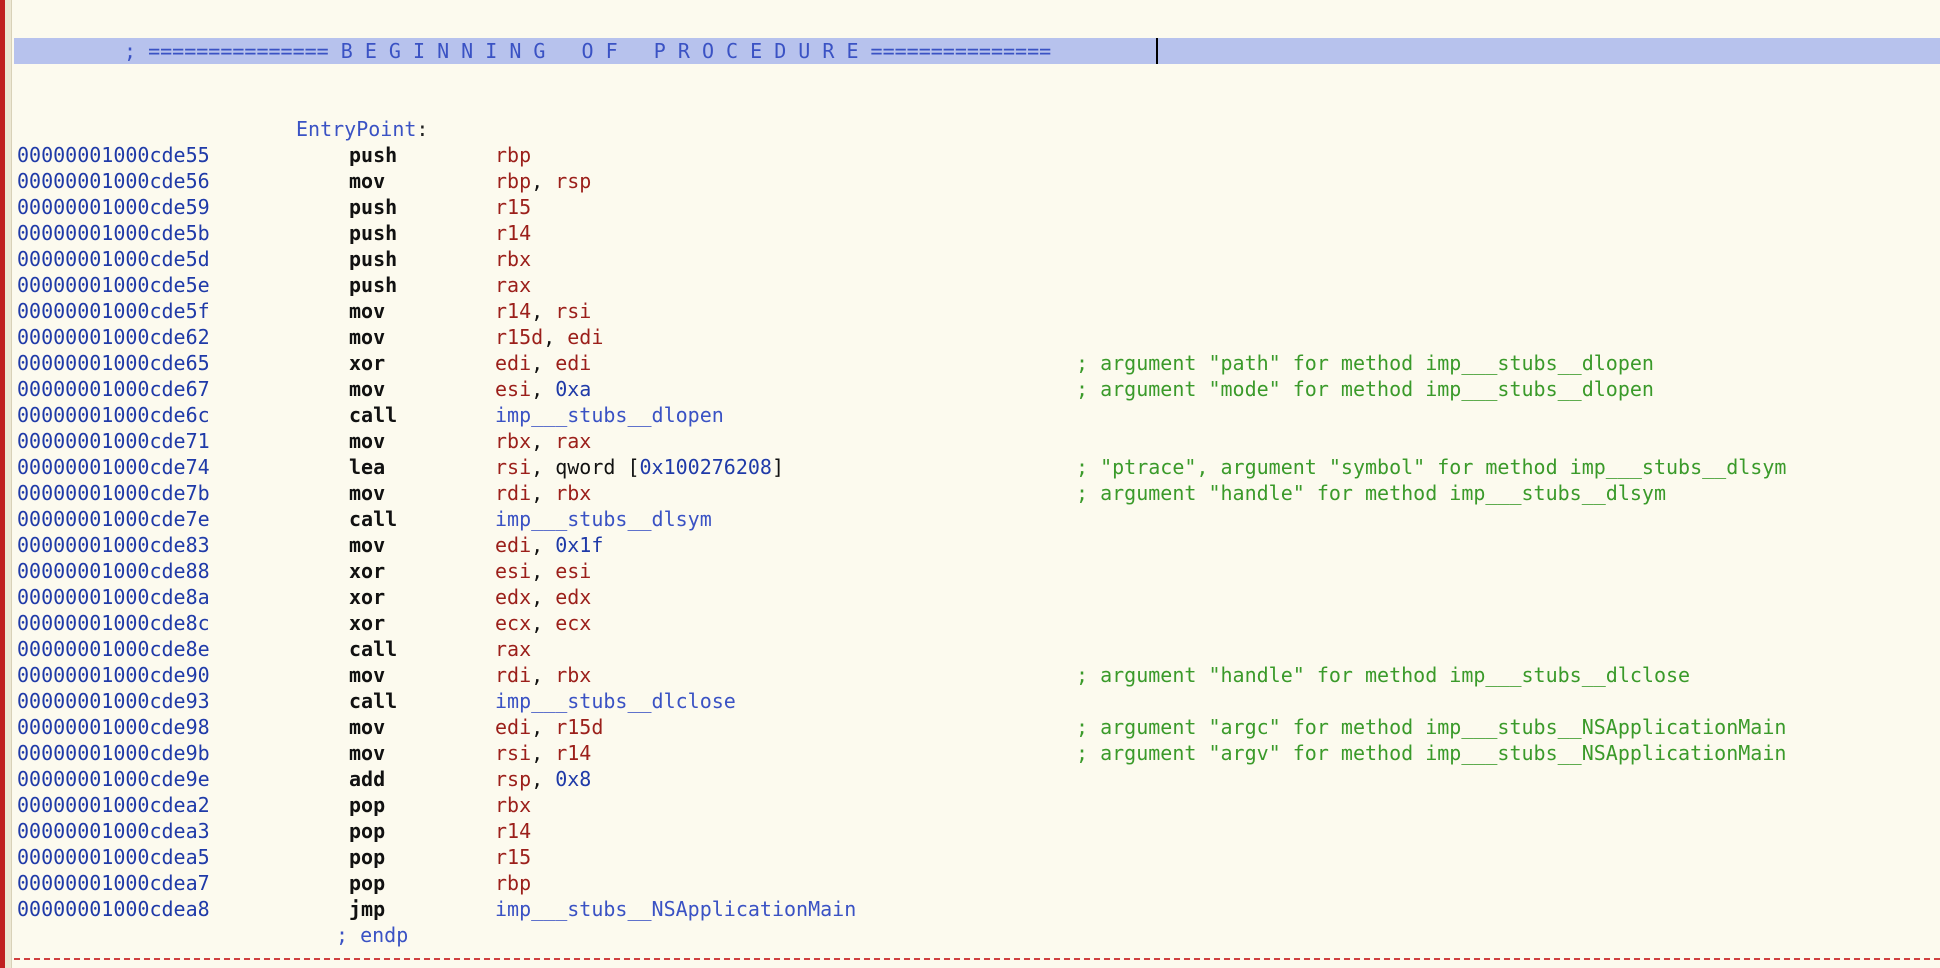 Image resolution: width=1940 pixels, height=968 pixels. I want to click on procedure-label-colon: :, so click(422, 129).